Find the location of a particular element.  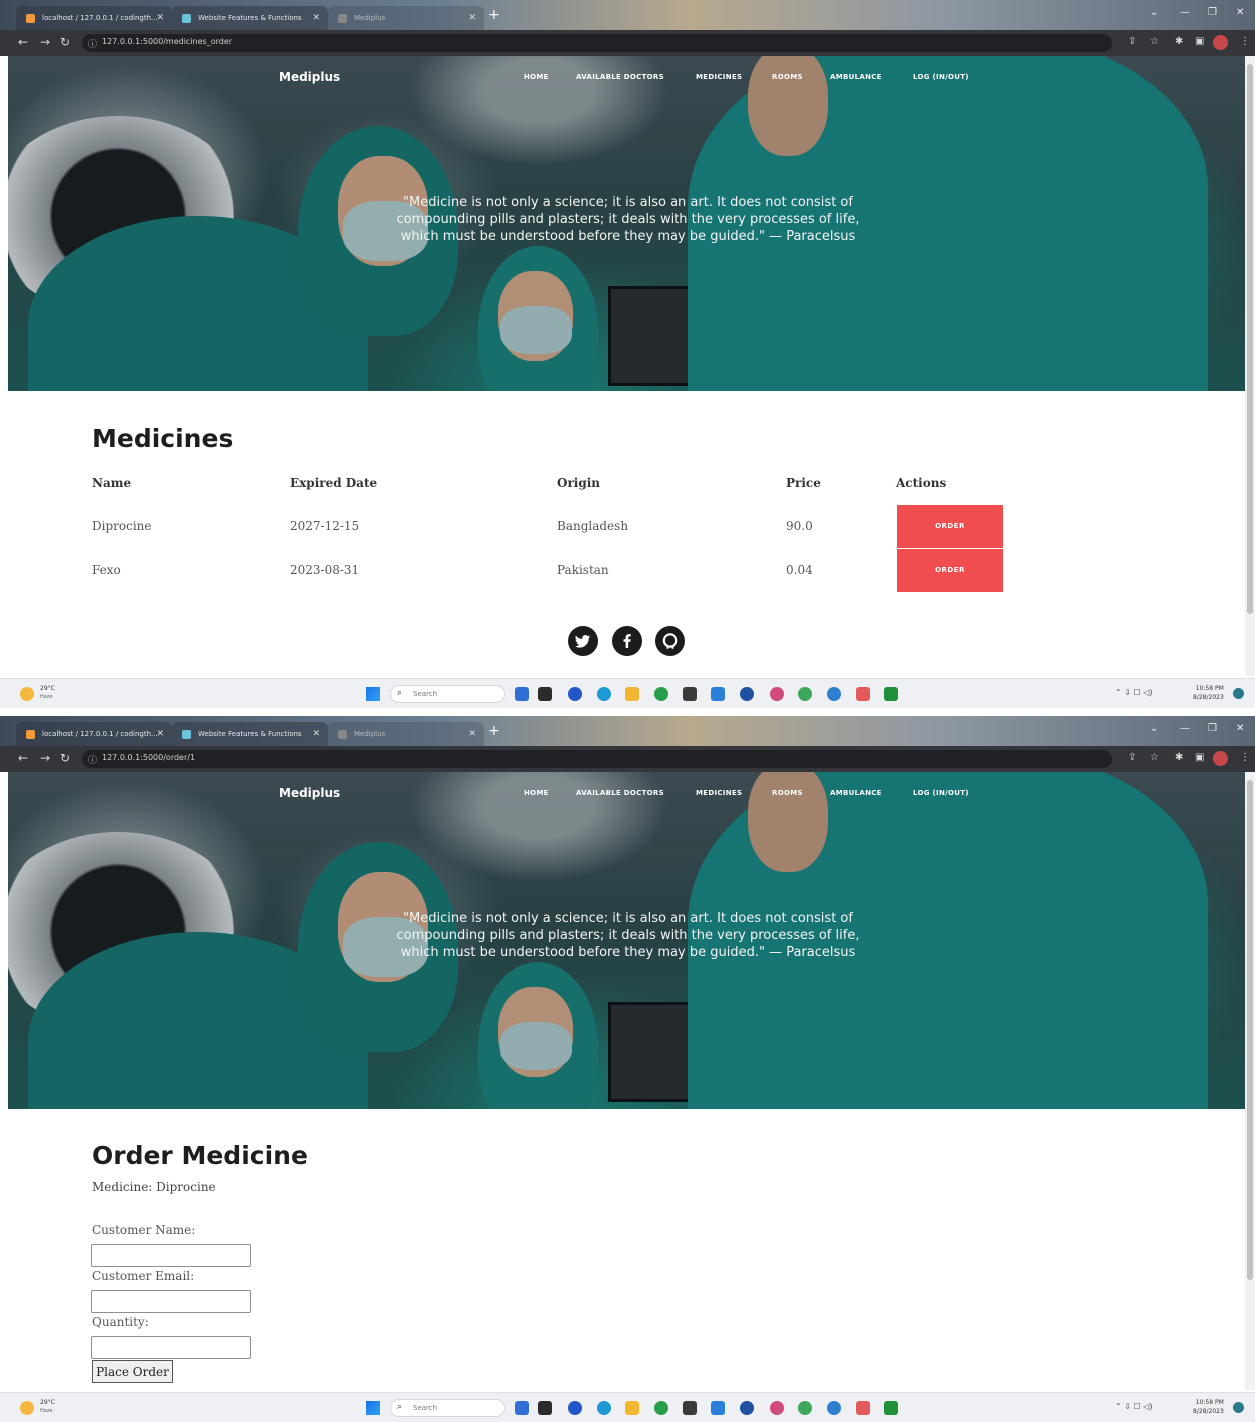

facebook-icon is located at coordinates (627, 641).